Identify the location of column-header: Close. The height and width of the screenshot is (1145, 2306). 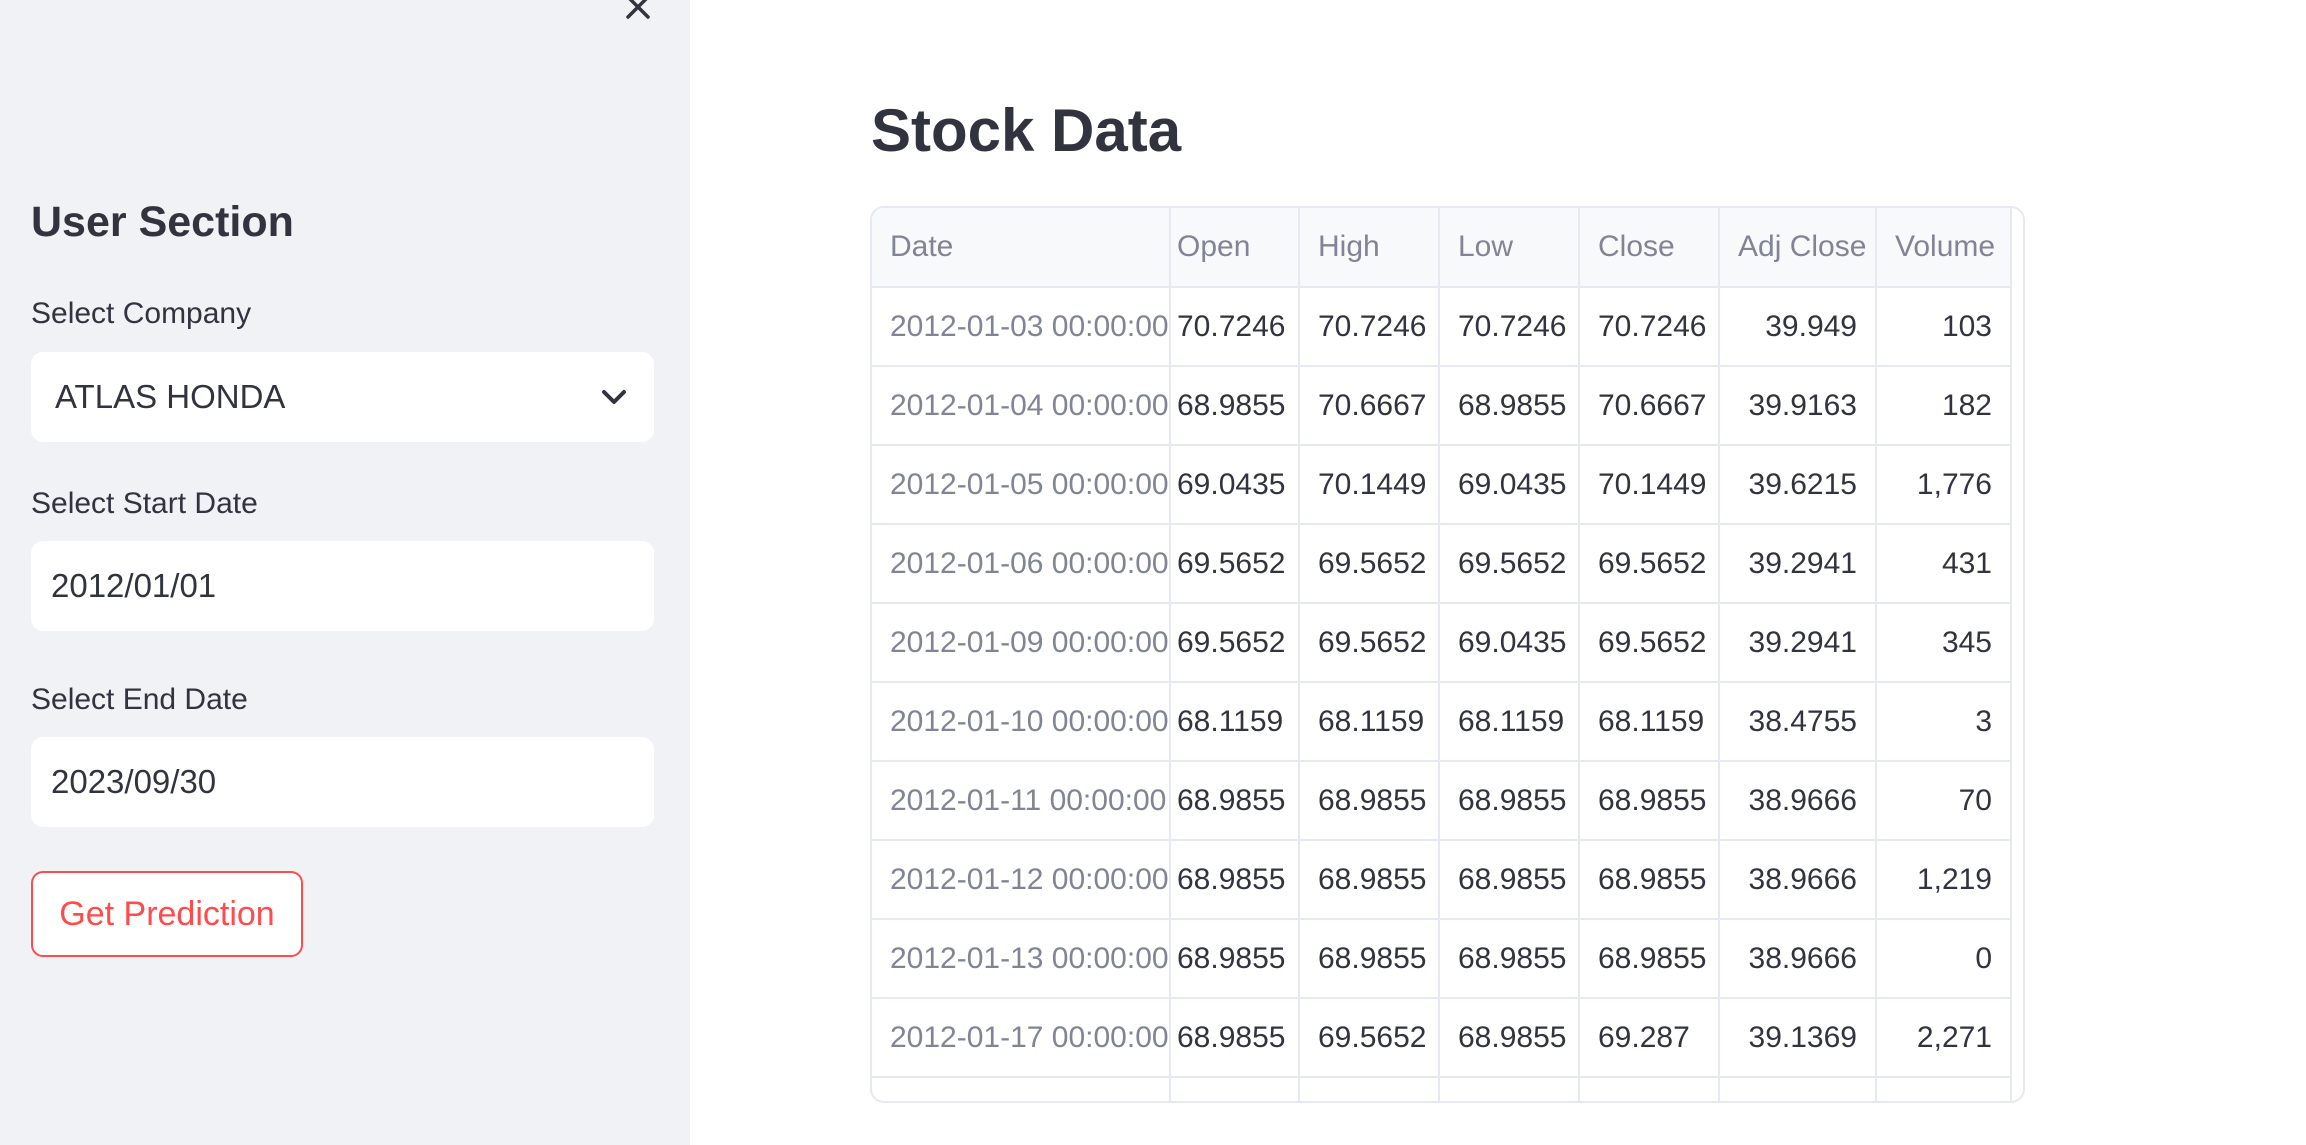
(1649, 248).